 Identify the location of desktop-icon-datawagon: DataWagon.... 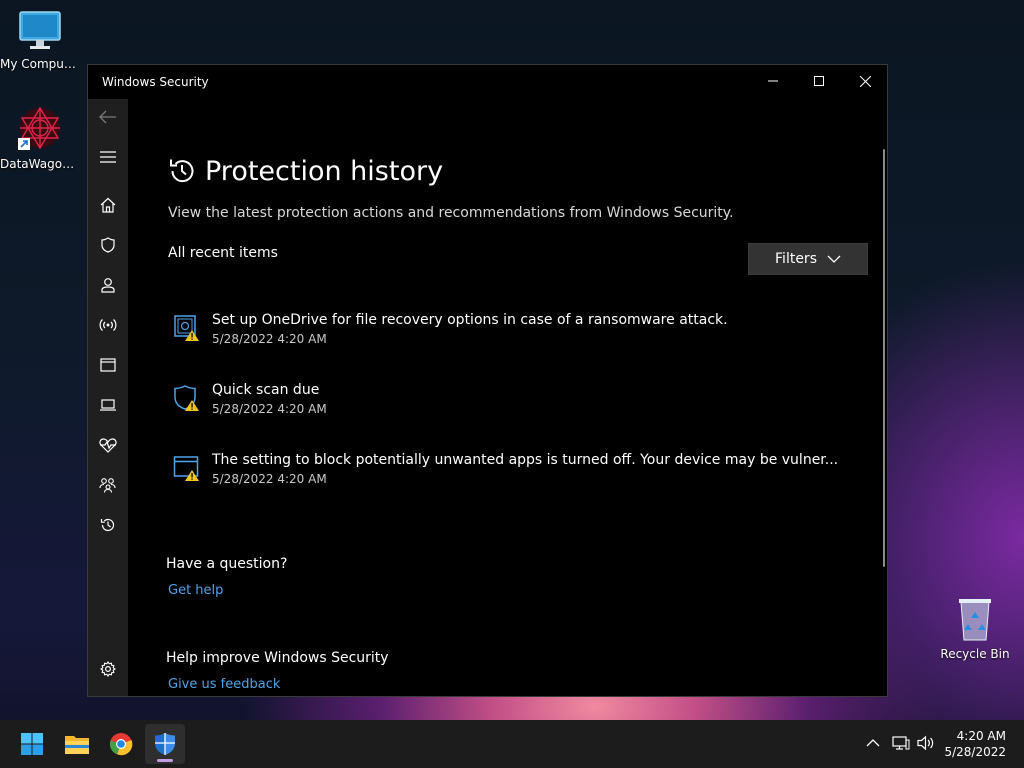
(40, 137).